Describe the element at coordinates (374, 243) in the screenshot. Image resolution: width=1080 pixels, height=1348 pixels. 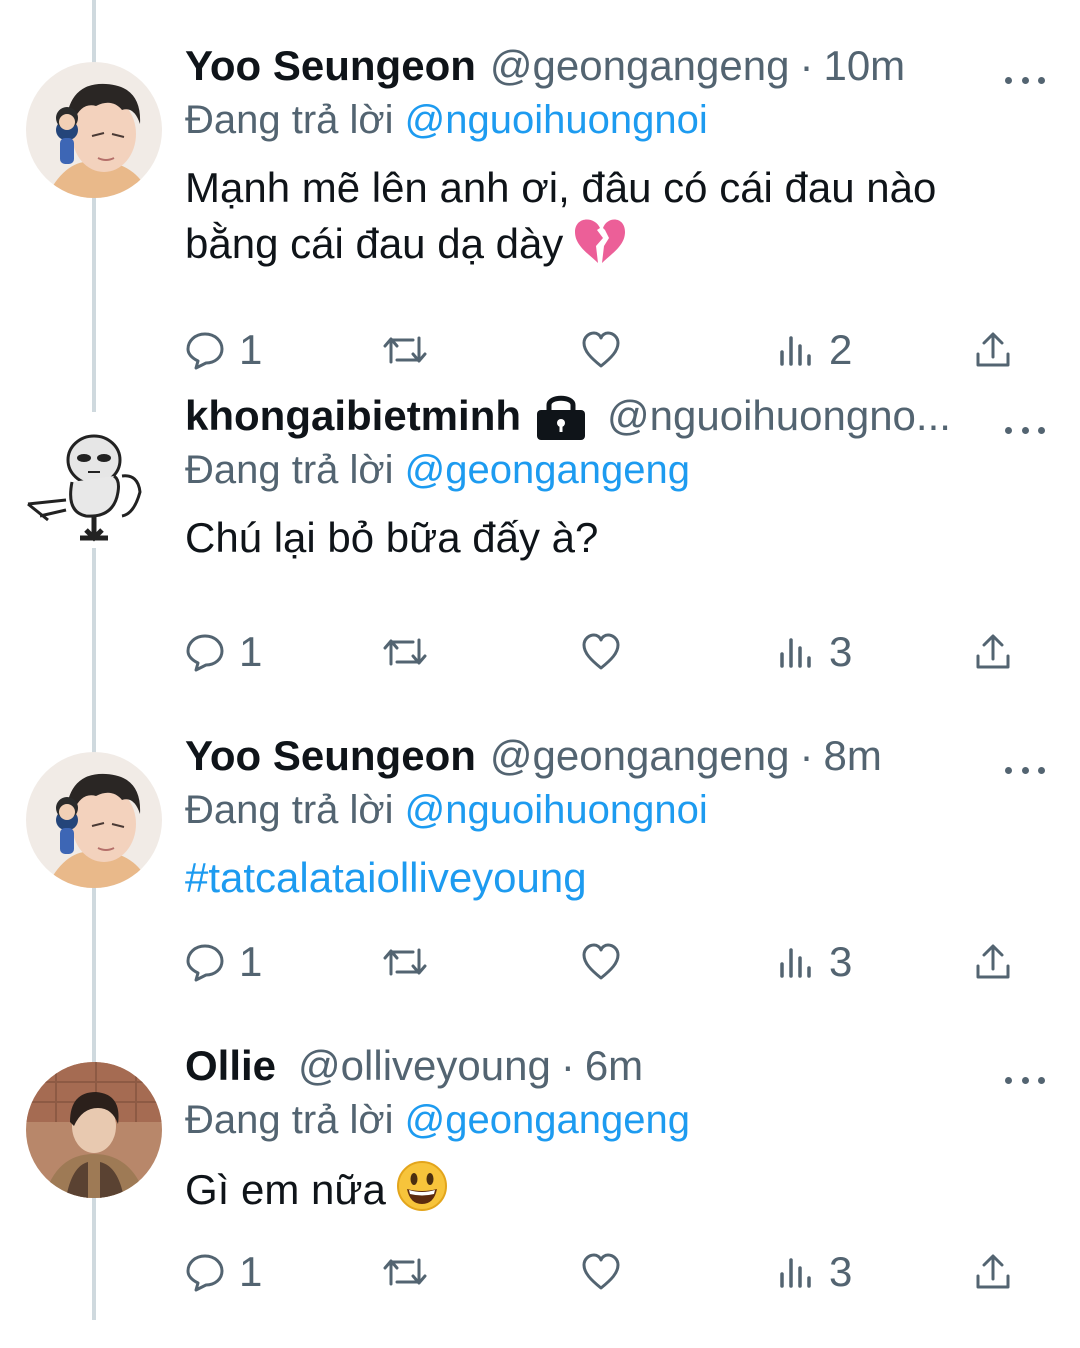
I see `tweet-text-line: bằng cái đau dạ dày` at that location.